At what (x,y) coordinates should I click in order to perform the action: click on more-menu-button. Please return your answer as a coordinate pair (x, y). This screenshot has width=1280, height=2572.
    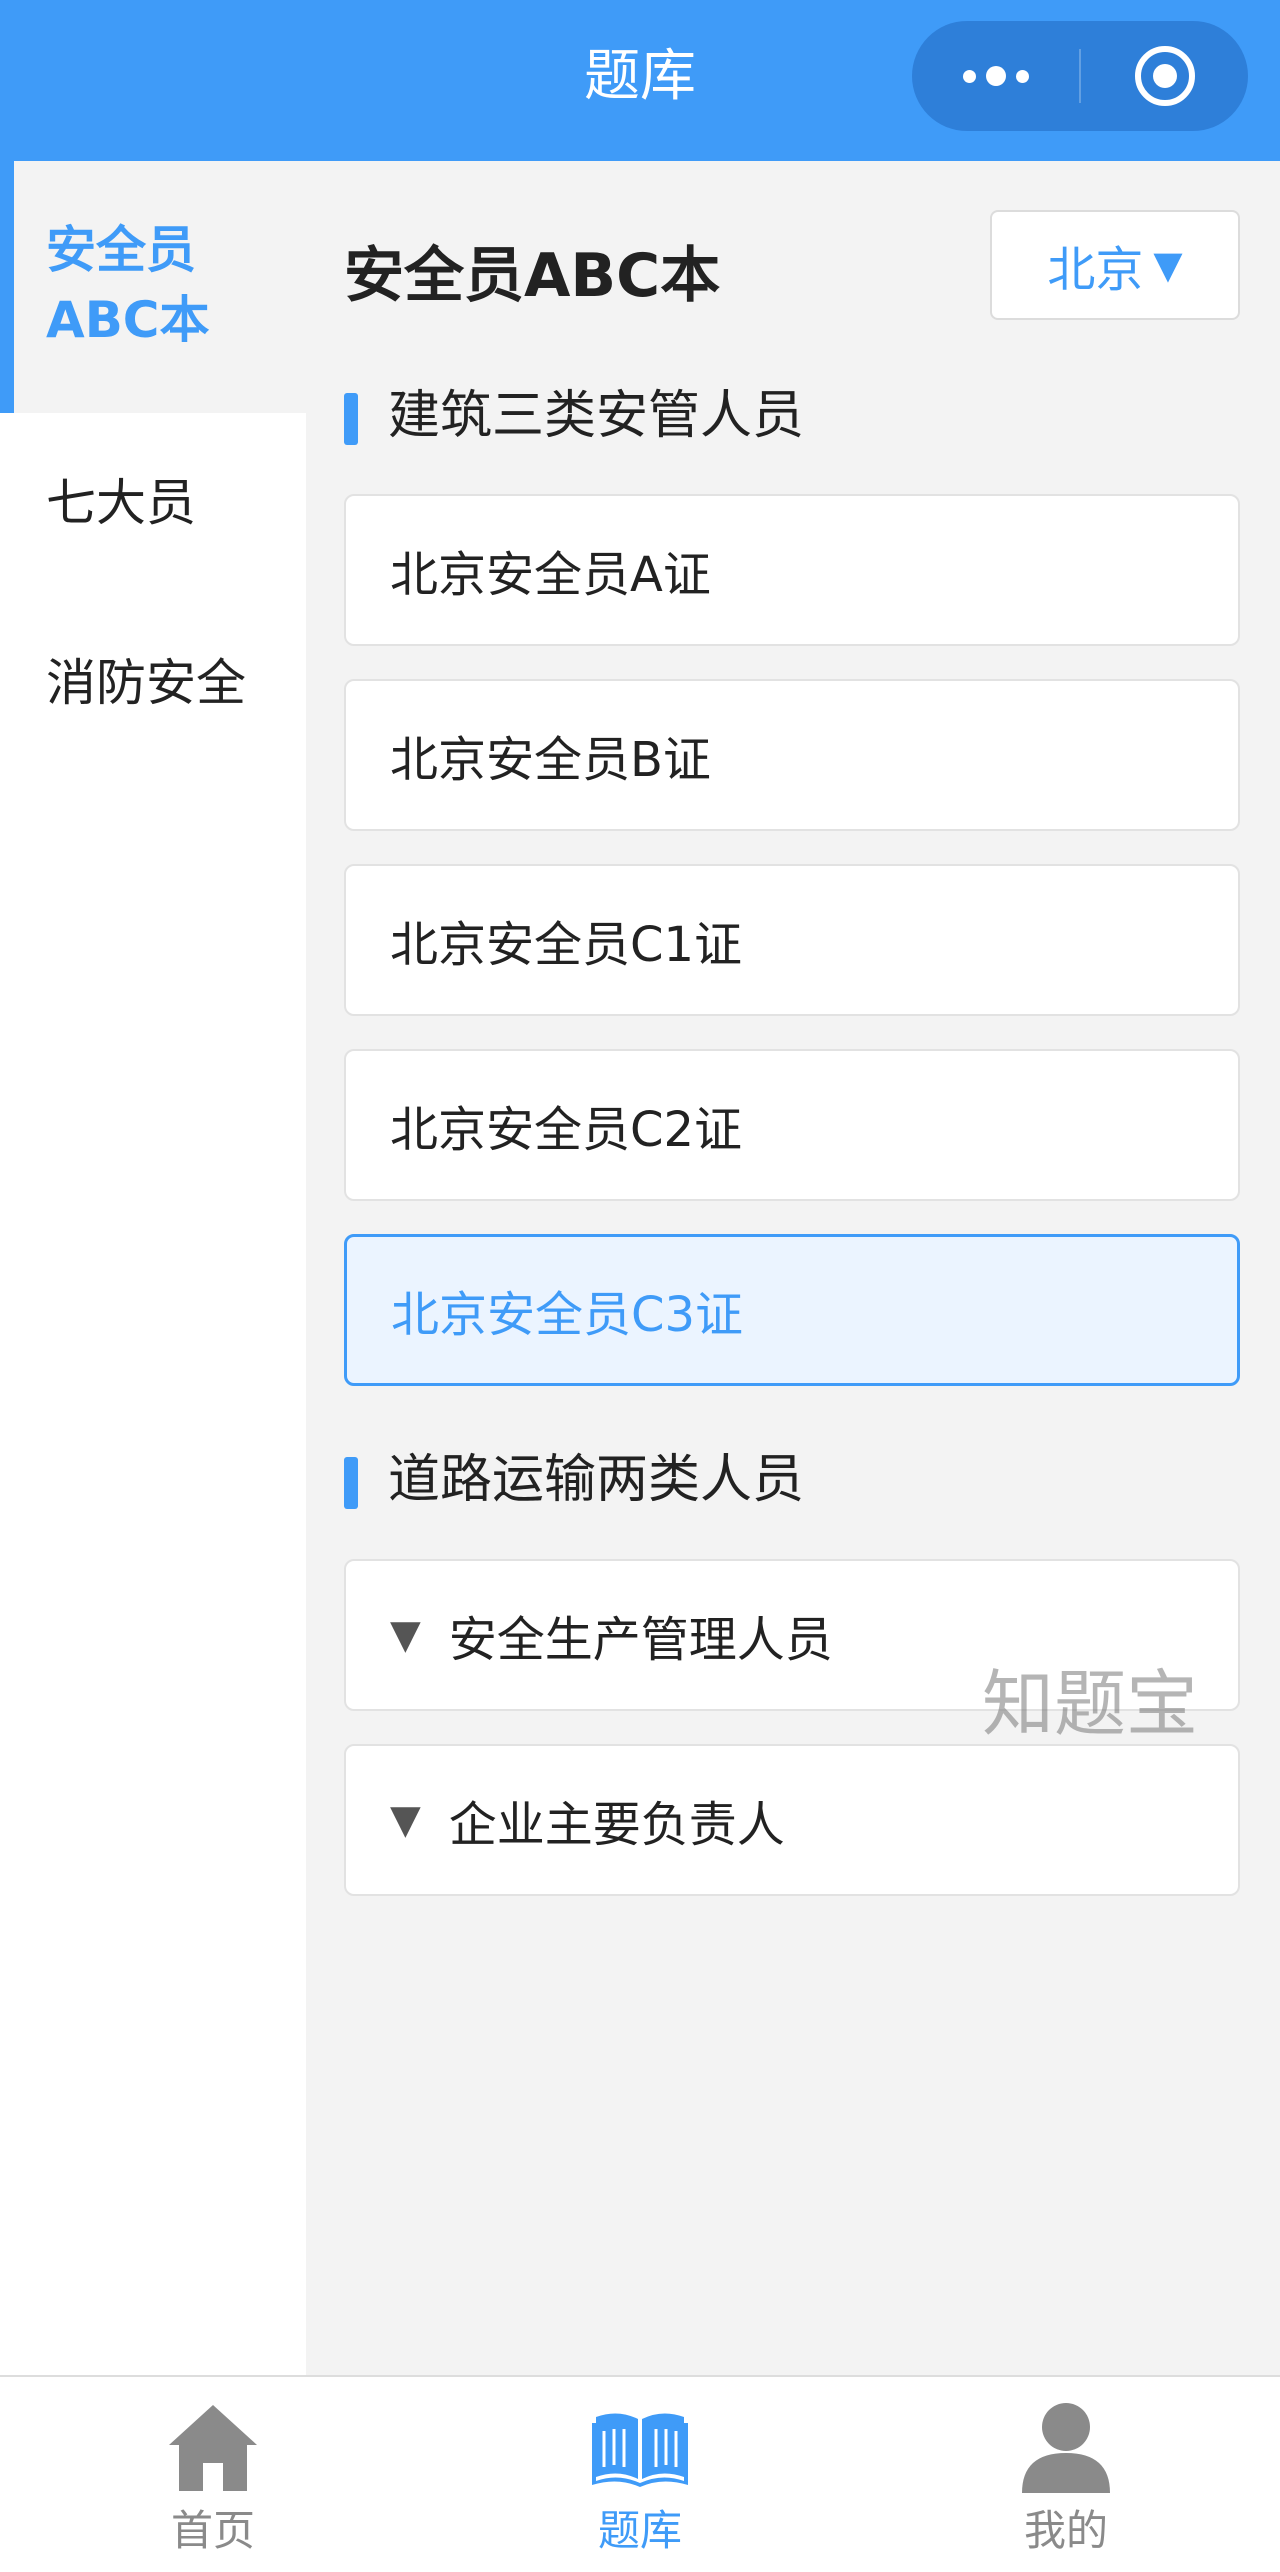
    Looking at the image, I should click on (995, 76).